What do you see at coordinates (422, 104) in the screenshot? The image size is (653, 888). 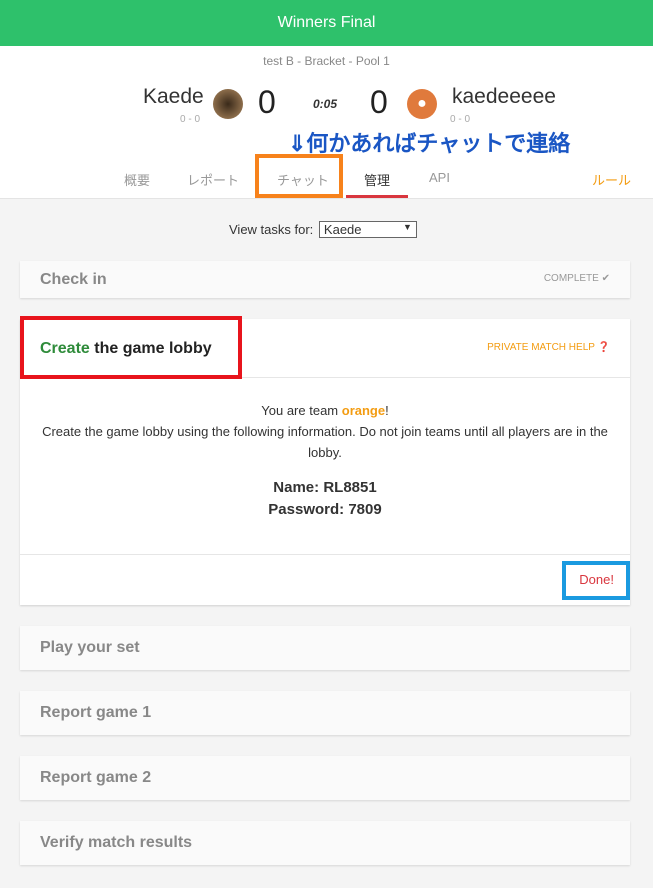 I see `user-icon: ●` at bounding box center [422, 104].